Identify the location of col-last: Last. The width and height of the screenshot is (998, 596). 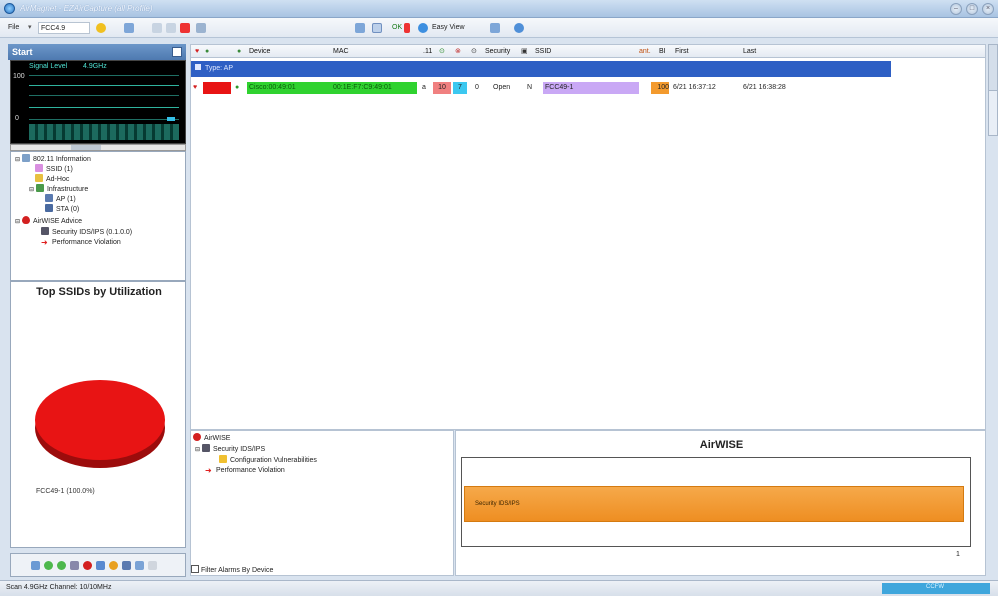
(749, 52).